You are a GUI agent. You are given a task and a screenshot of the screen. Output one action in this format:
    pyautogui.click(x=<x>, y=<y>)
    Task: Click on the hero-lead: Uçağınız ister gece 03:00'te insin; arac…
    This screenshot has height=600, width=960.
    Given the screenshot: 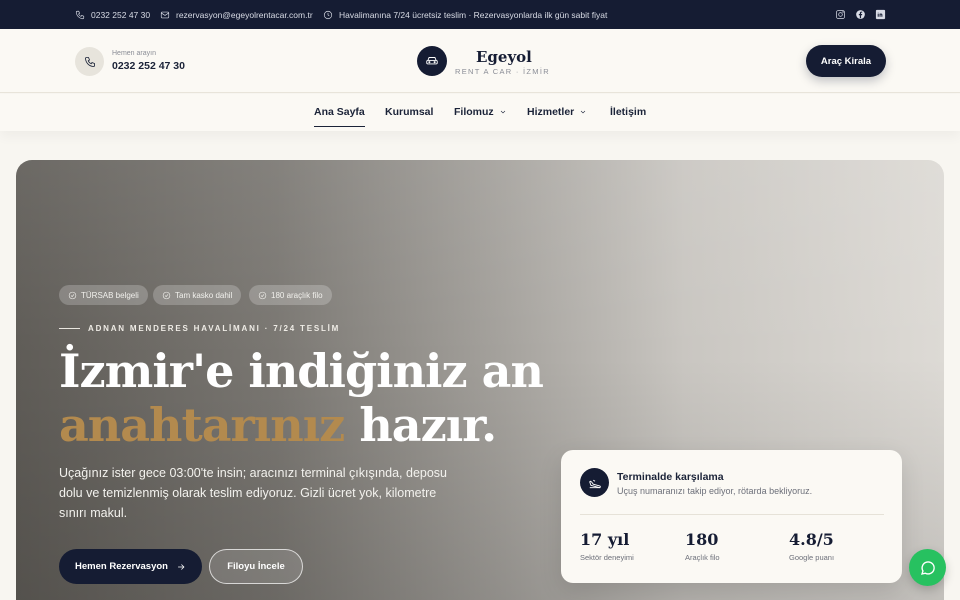 What is the action you would take?
    pyautogui.click(x=253, y=493)
    